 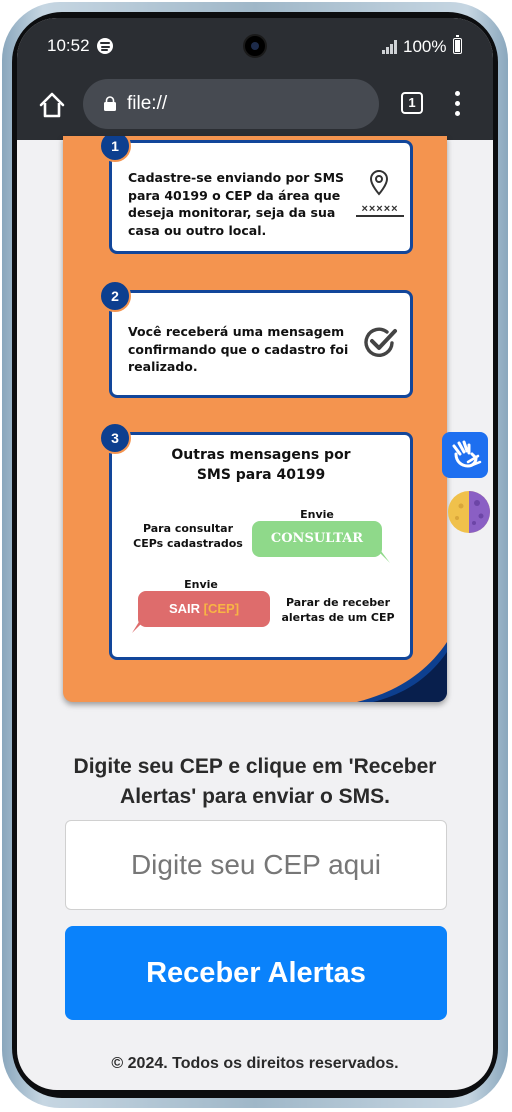 I want to click on lock-icon, so click(x=110, y=103).